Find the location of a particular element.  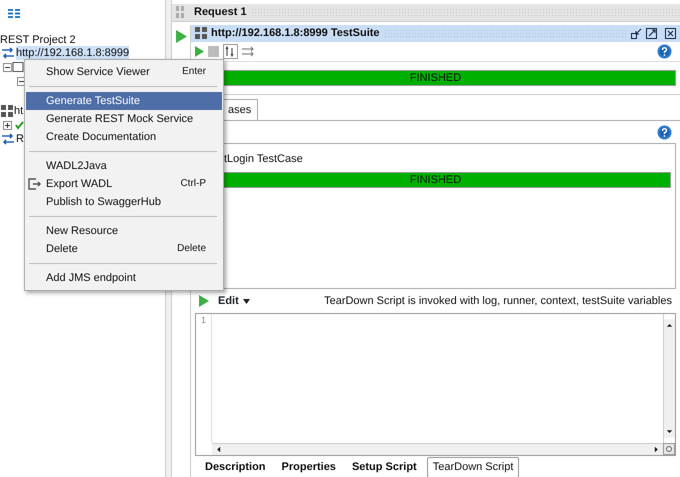

close-icon is located at coordinates (670, 33).